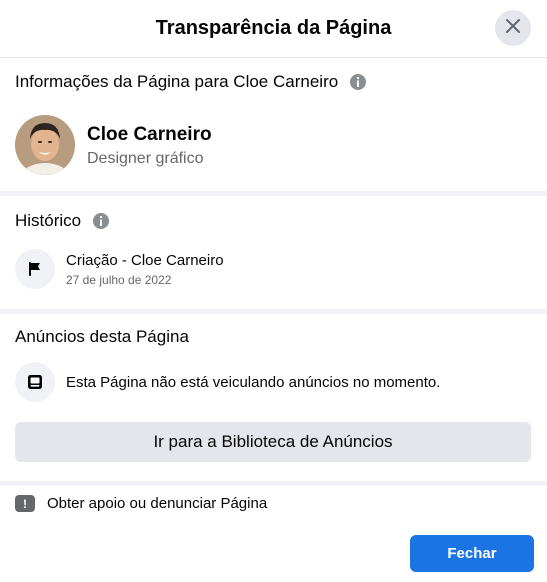 The width and height of the screenshot is (547, 582). Describe the element at coordinates (45, 145) in the screenshot. I see `avatar` at that location.